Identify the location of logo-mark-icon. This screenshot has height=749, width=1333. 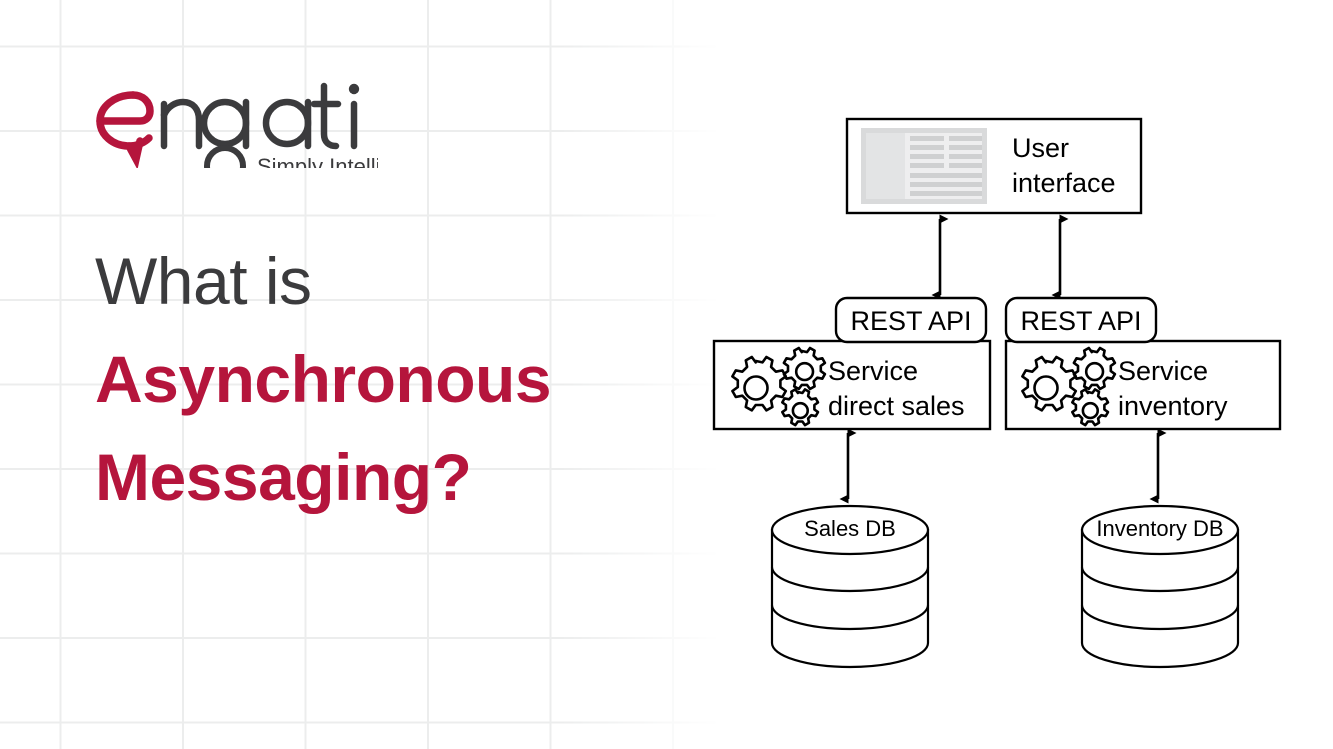
(125, 129).